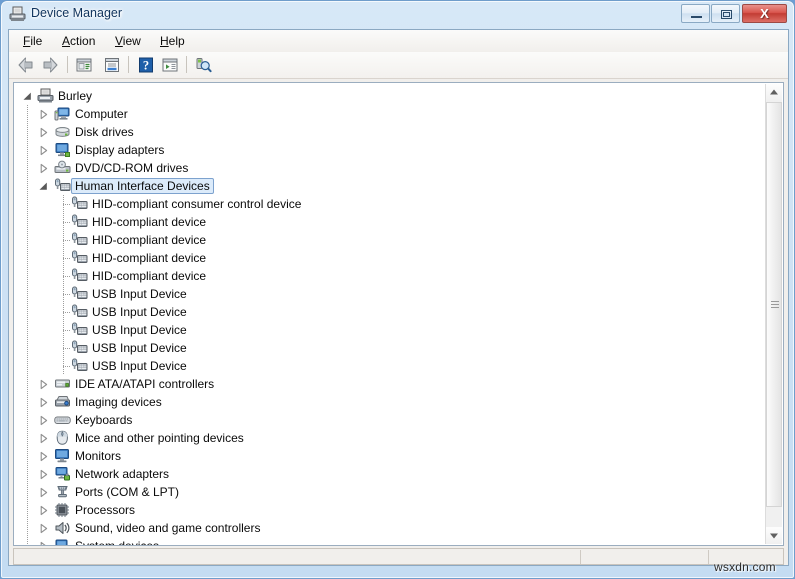 The width and height of the screenshot is (795, 579). What do you see at coordinates (62, 384) in the screenshot?
I see `ide-controller-icon` at bounding box center [62, 384].